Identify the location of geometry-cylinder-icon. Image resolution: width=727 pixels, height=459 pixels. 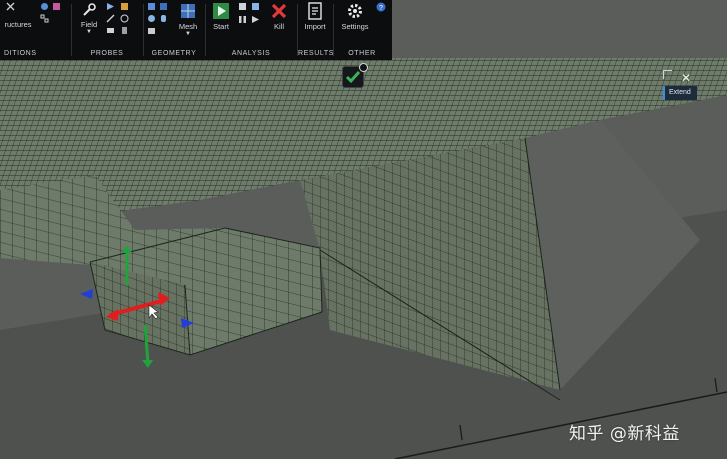
(163, 18).